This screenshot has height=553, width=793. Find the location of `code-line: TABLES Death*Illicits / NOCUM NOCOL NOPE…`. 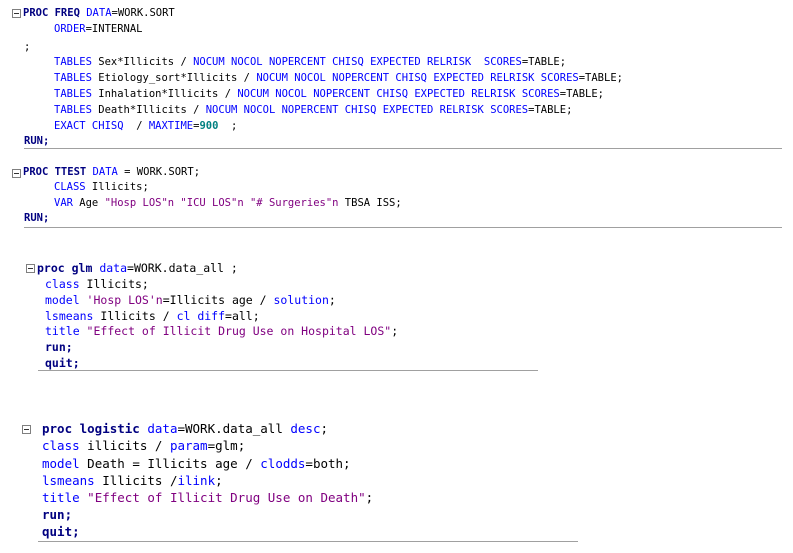

code-line: TABLES Death*Illicits / NOCUM NOCOL NOPE… is located at coordinates (313, 110).